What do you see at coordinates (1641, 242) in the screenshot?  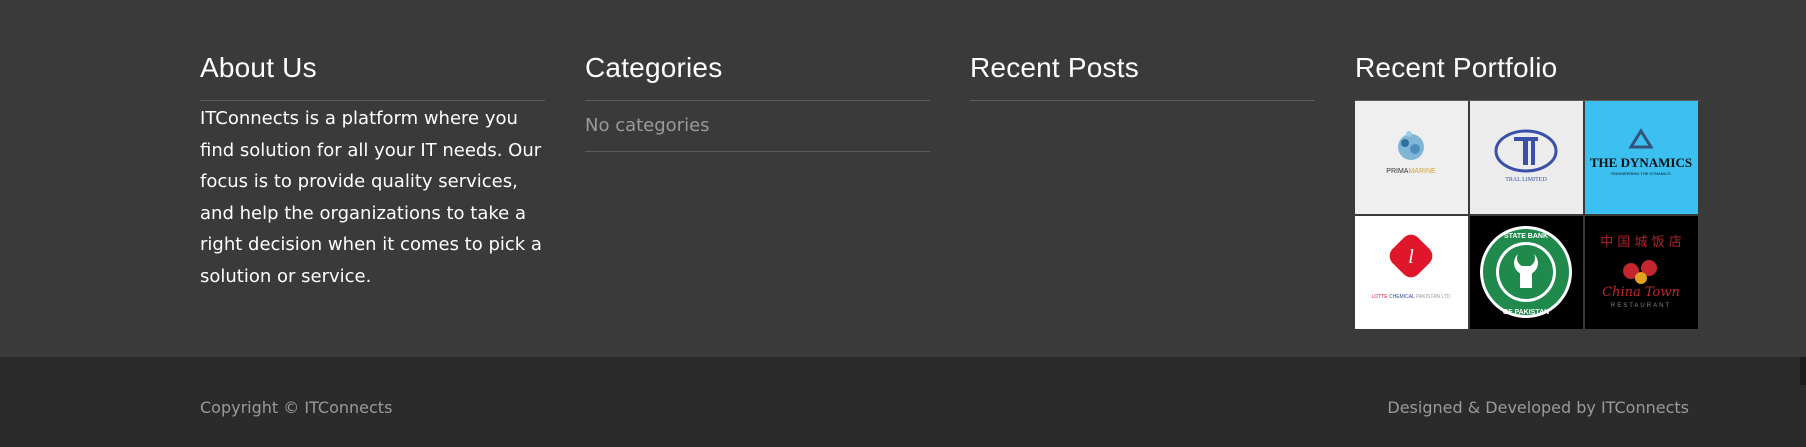 I see `svg-text: 中 国 城 饭 店` at bounding box center [1641, 242].